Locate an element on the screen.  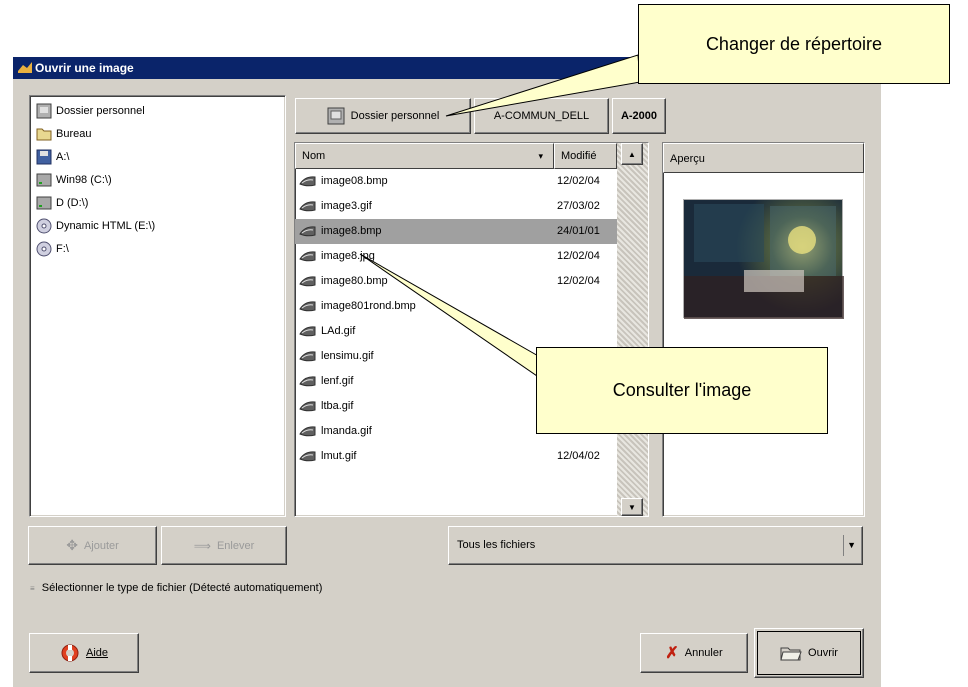
callout-change-dir-text: Changer de répertoire is located at coordinates (794, 43).